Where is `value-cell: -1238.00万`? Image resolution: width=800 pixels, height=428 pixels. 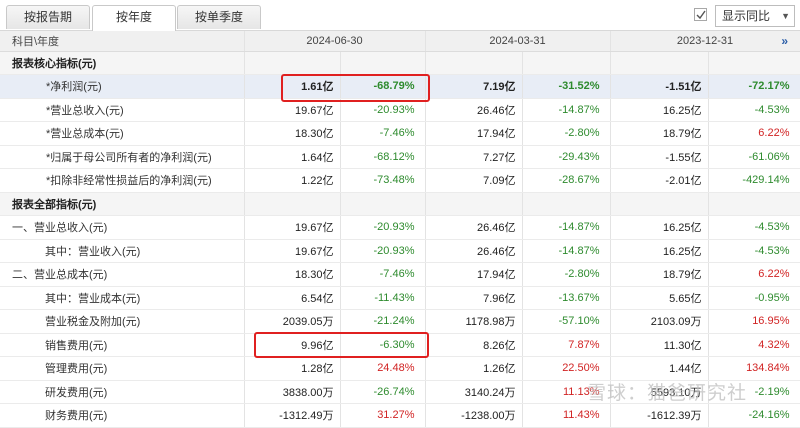 value-cell: -1238.00万 is located at coordinates (474, 415).